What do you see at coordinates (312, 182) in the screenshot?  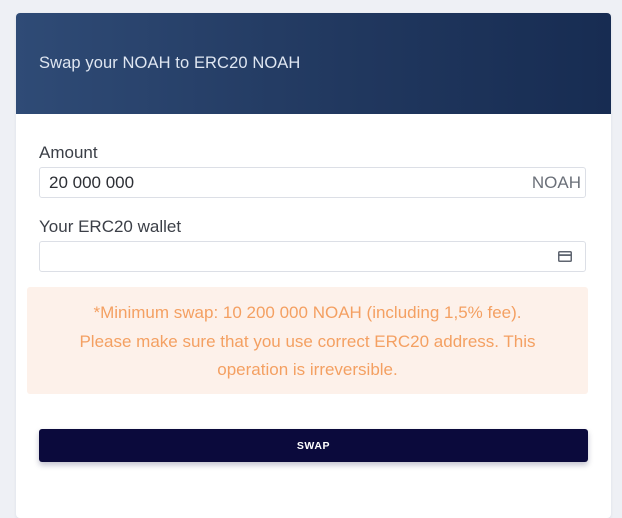 I see `amount-field: 20 000 000 NOAH` at bounding box center [312, 182].